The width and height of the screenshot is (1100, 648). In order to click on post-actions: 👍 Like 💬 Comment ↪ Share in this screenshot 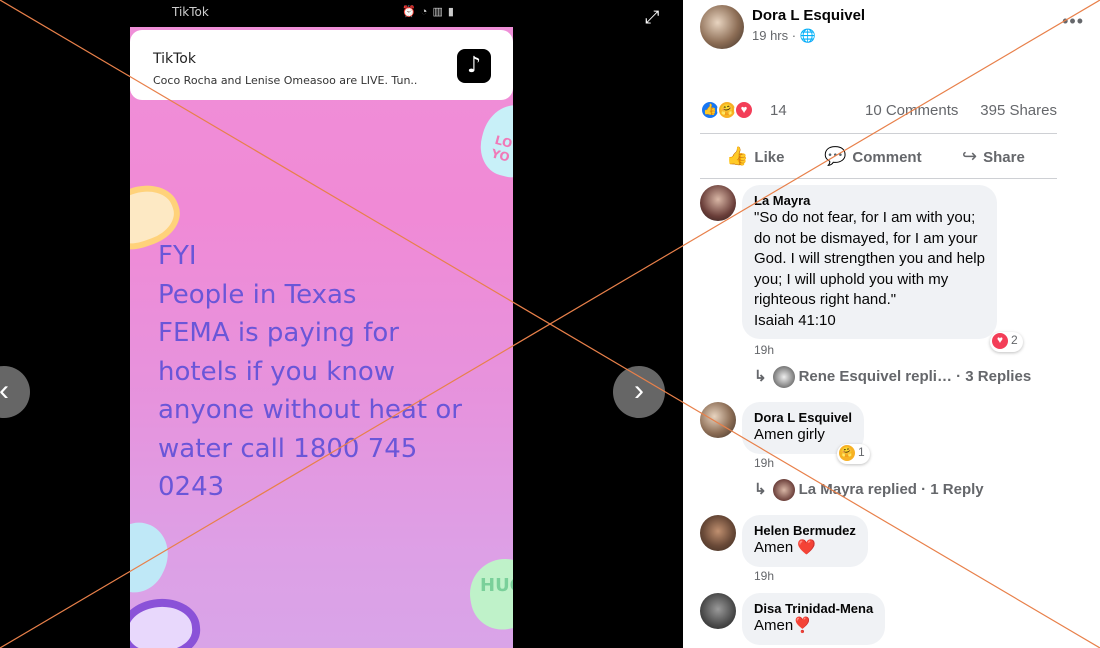, I will do `click(878, 157)`.